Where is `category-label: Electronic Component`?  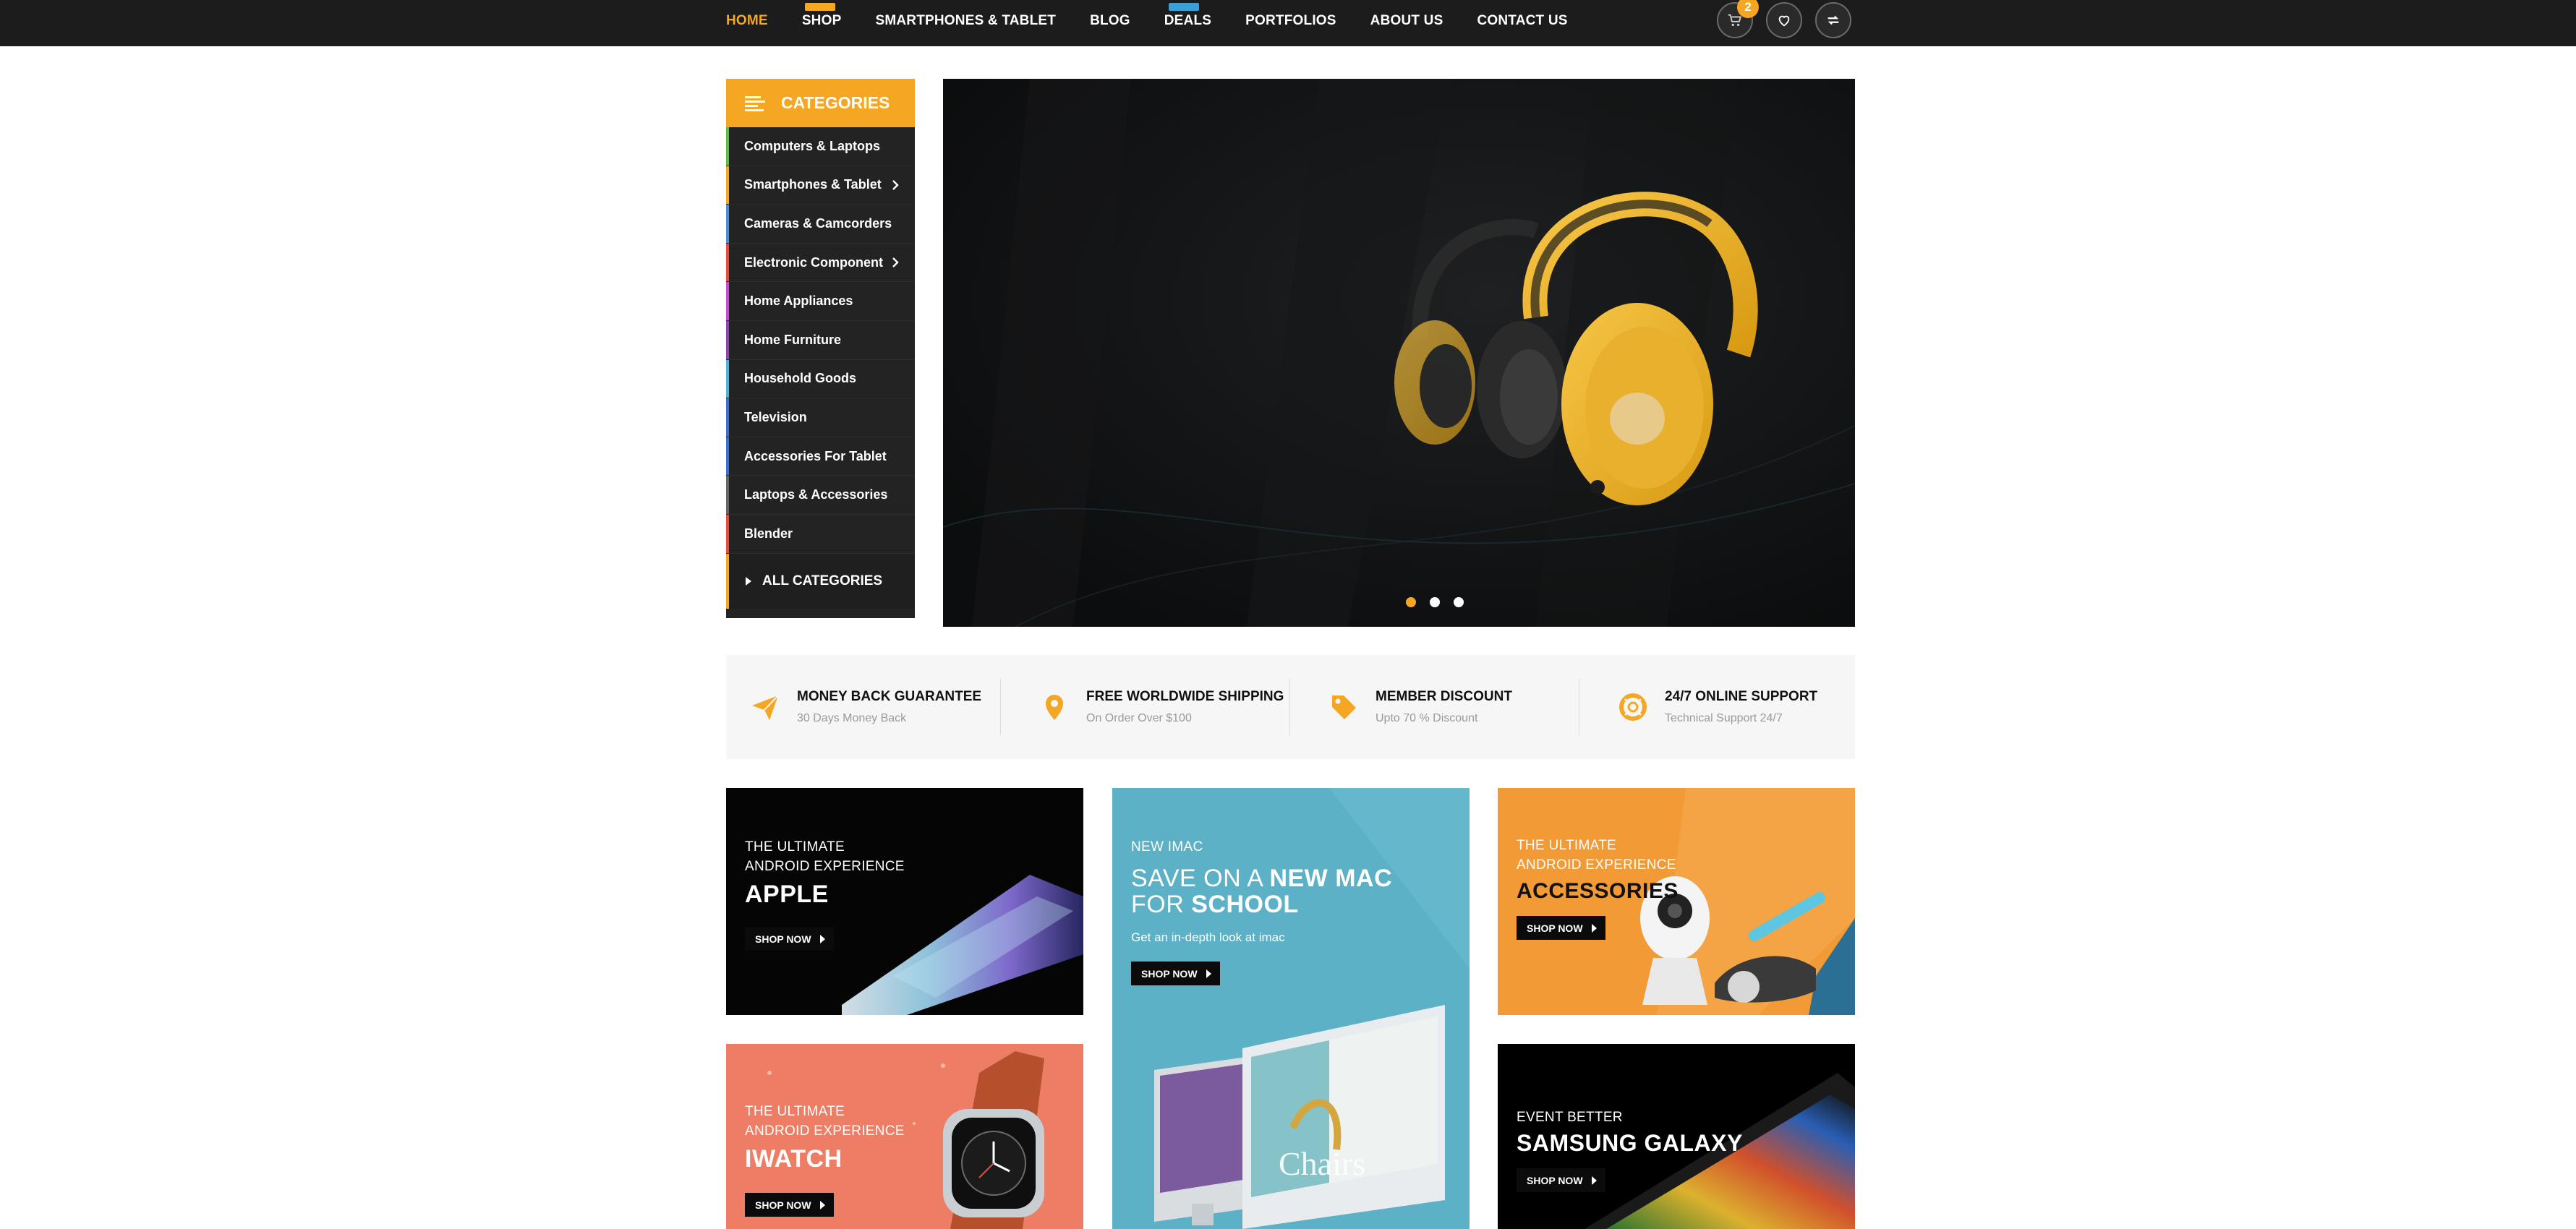
category-label: Electronic Component is located at coordinates (814, 262).